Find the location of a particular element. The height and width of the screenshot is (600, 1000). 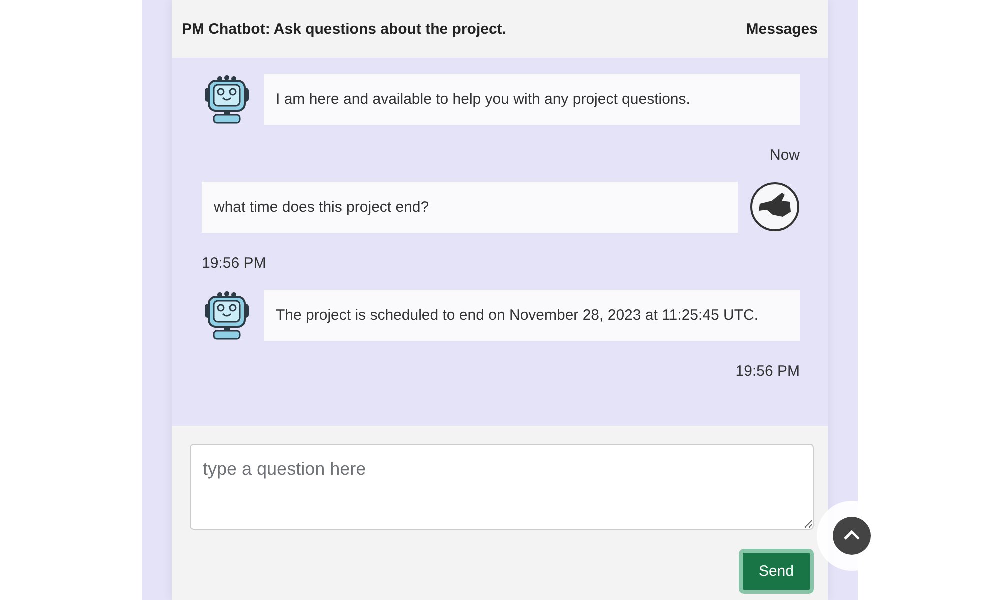

hand-avatar-icon is located at coordinates (775, 207).